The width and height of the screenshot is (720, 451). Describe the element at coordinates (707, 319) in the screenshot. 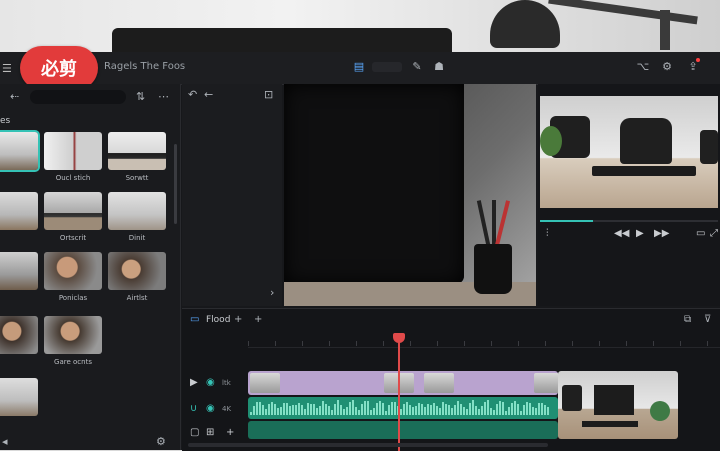

I see `filter-icon: ⊽` at that location.